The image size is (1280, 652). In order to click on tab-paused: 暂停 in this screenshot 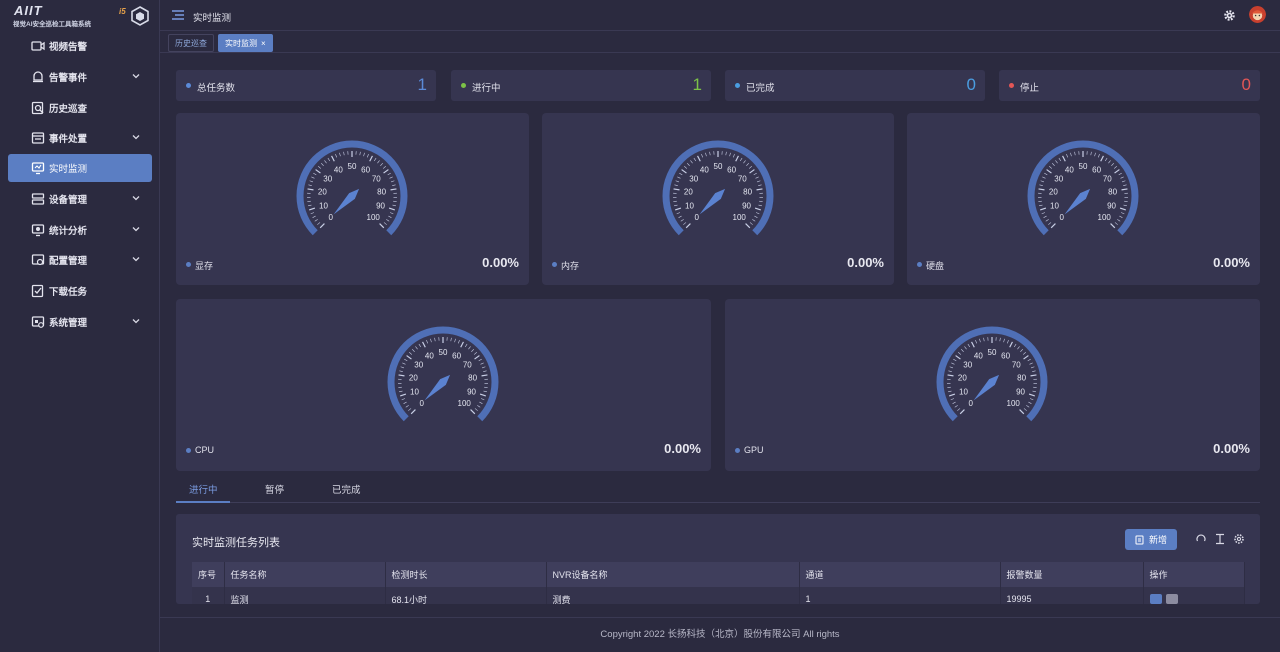, I will do `click(274, 489)`.